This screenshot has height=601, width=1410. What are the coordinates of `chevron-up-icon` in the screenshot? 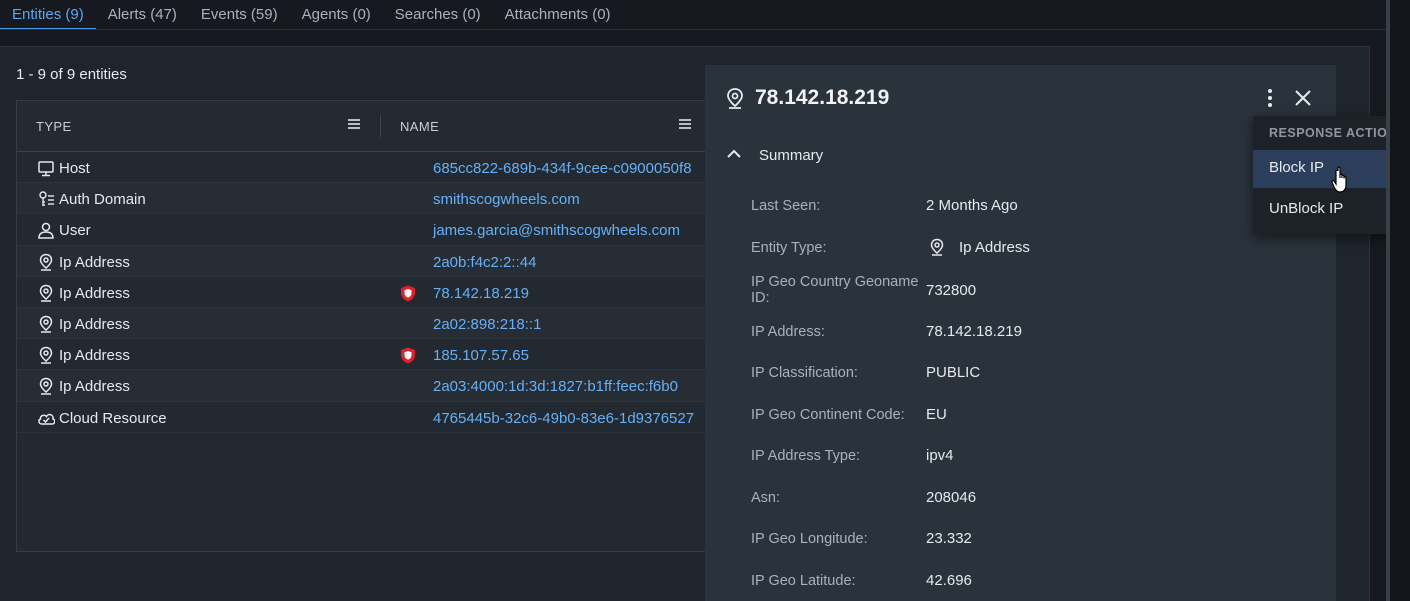 It's located at (734, 154).